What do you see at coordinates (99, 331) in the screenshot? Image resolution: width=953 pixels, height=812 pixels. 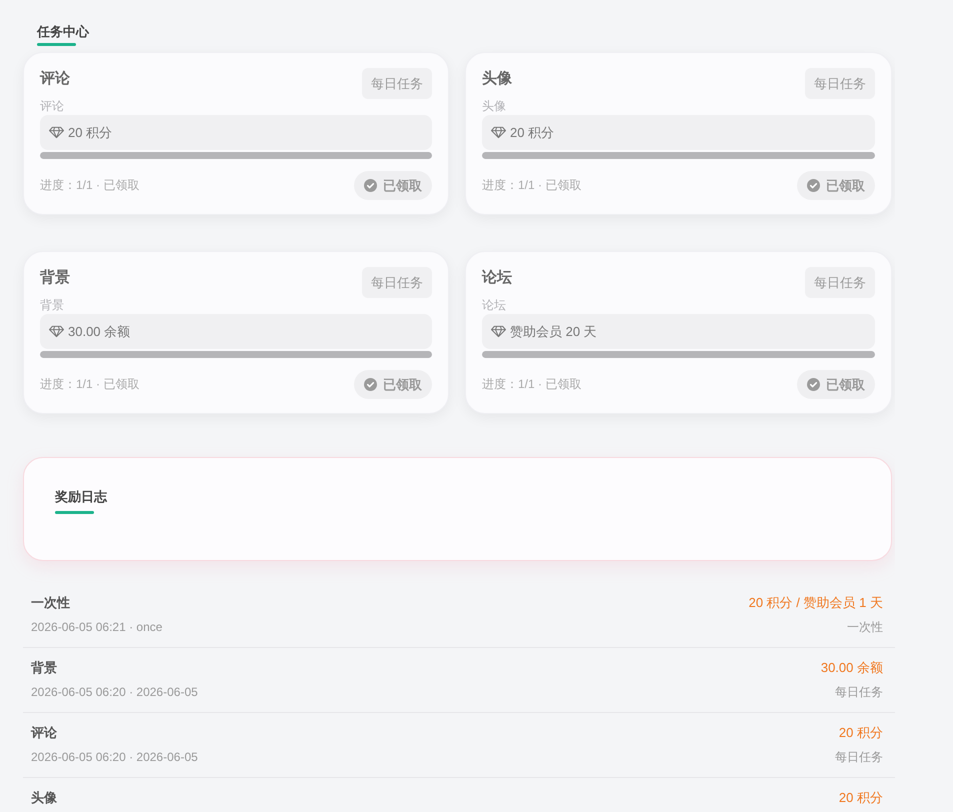 I see `reward-text: 30.00 余额` at bounding box center [99, 331].